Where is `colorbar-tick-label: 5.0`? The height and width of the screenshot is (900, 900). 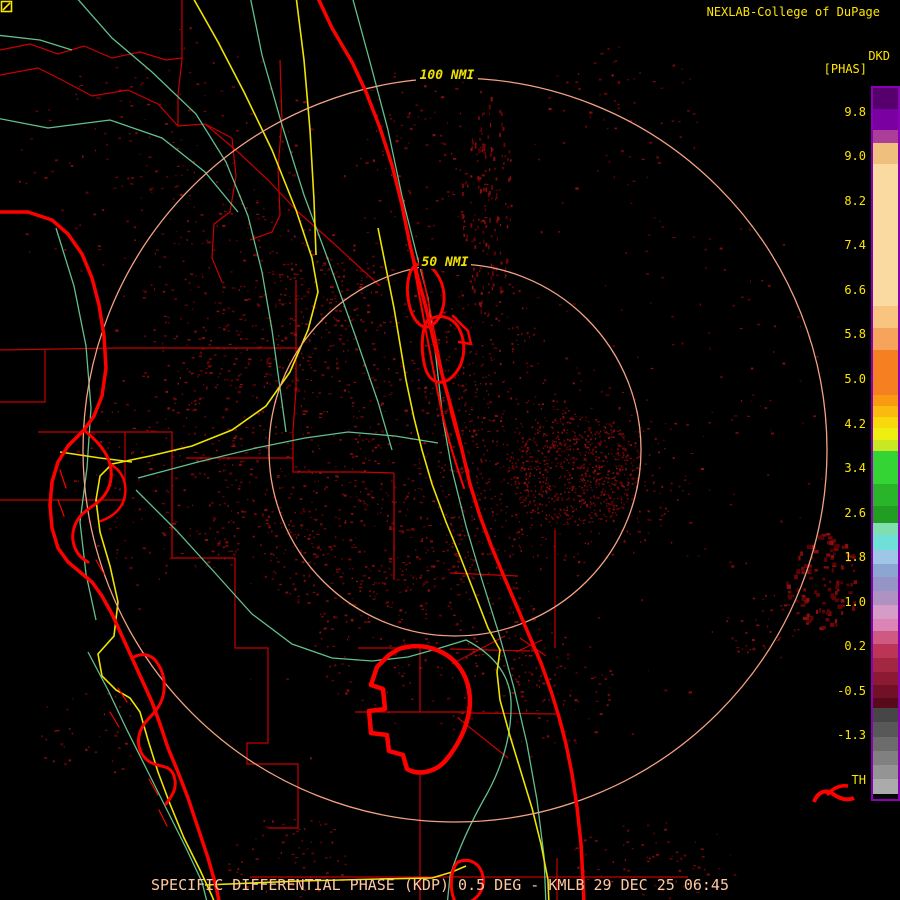
colorbar-tick-label: 5.0 is located at coordinates (855, 379).